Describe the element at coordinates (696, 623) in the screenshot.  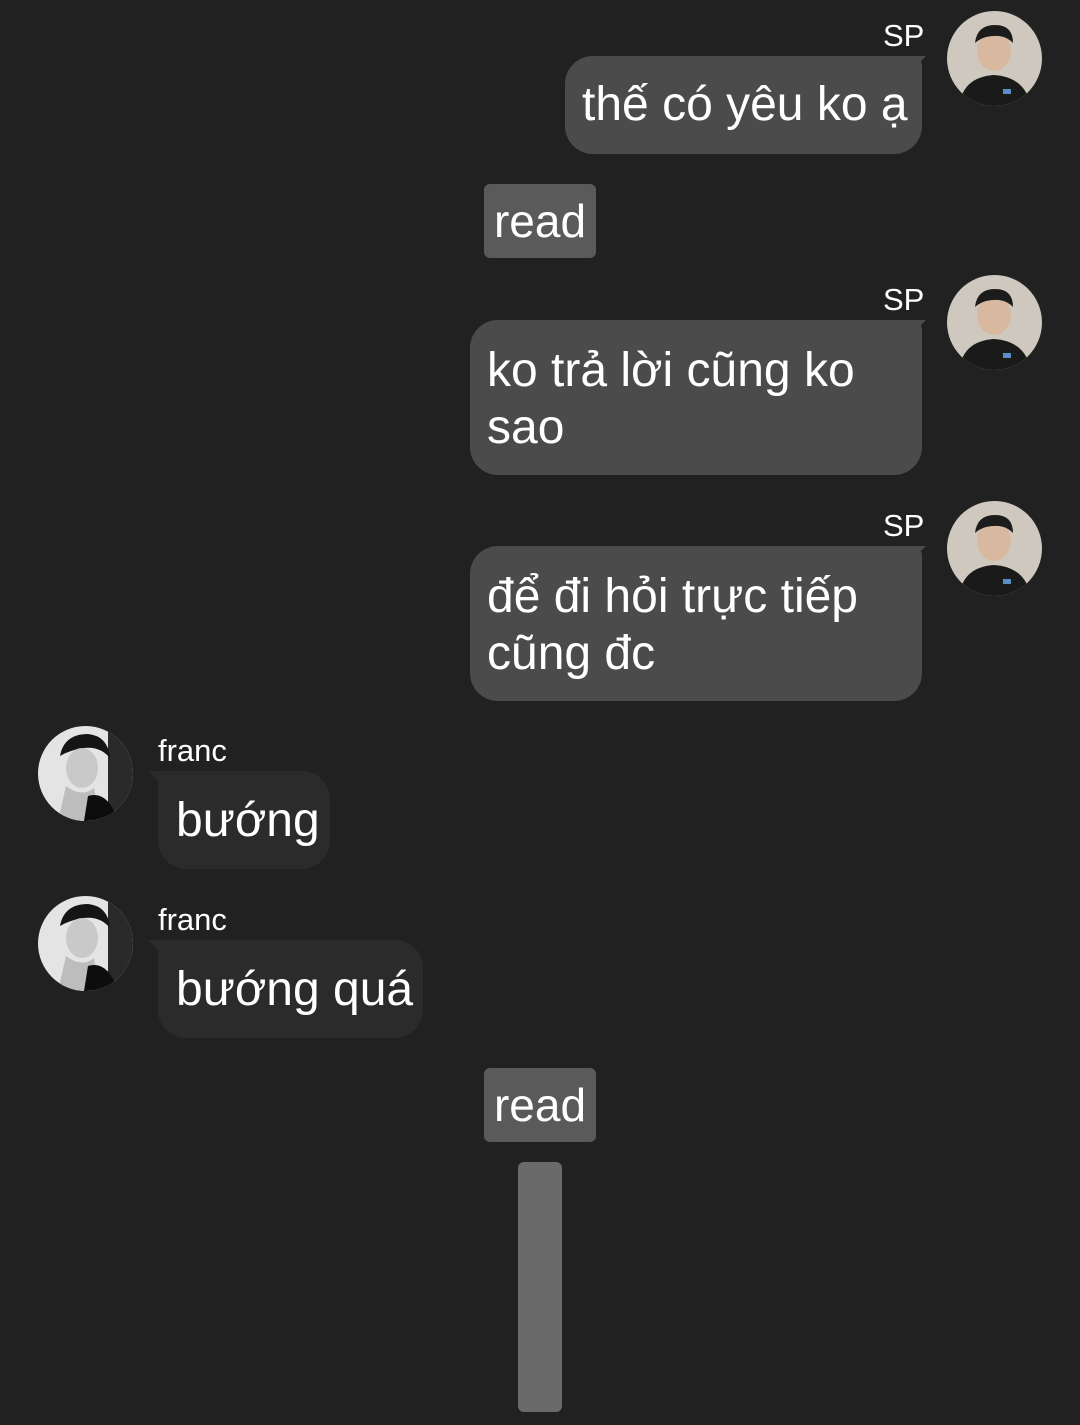
I see `message-bubble: để đi hỏi trực tiếp cũng đc` at that location.